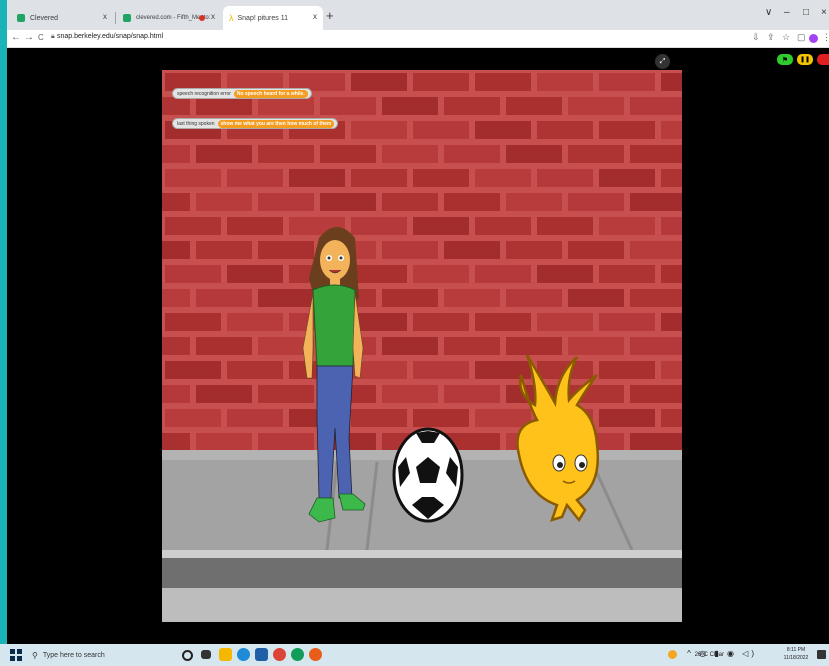  I want to click on tab-clevered: Clevered x, so click(62, 18).